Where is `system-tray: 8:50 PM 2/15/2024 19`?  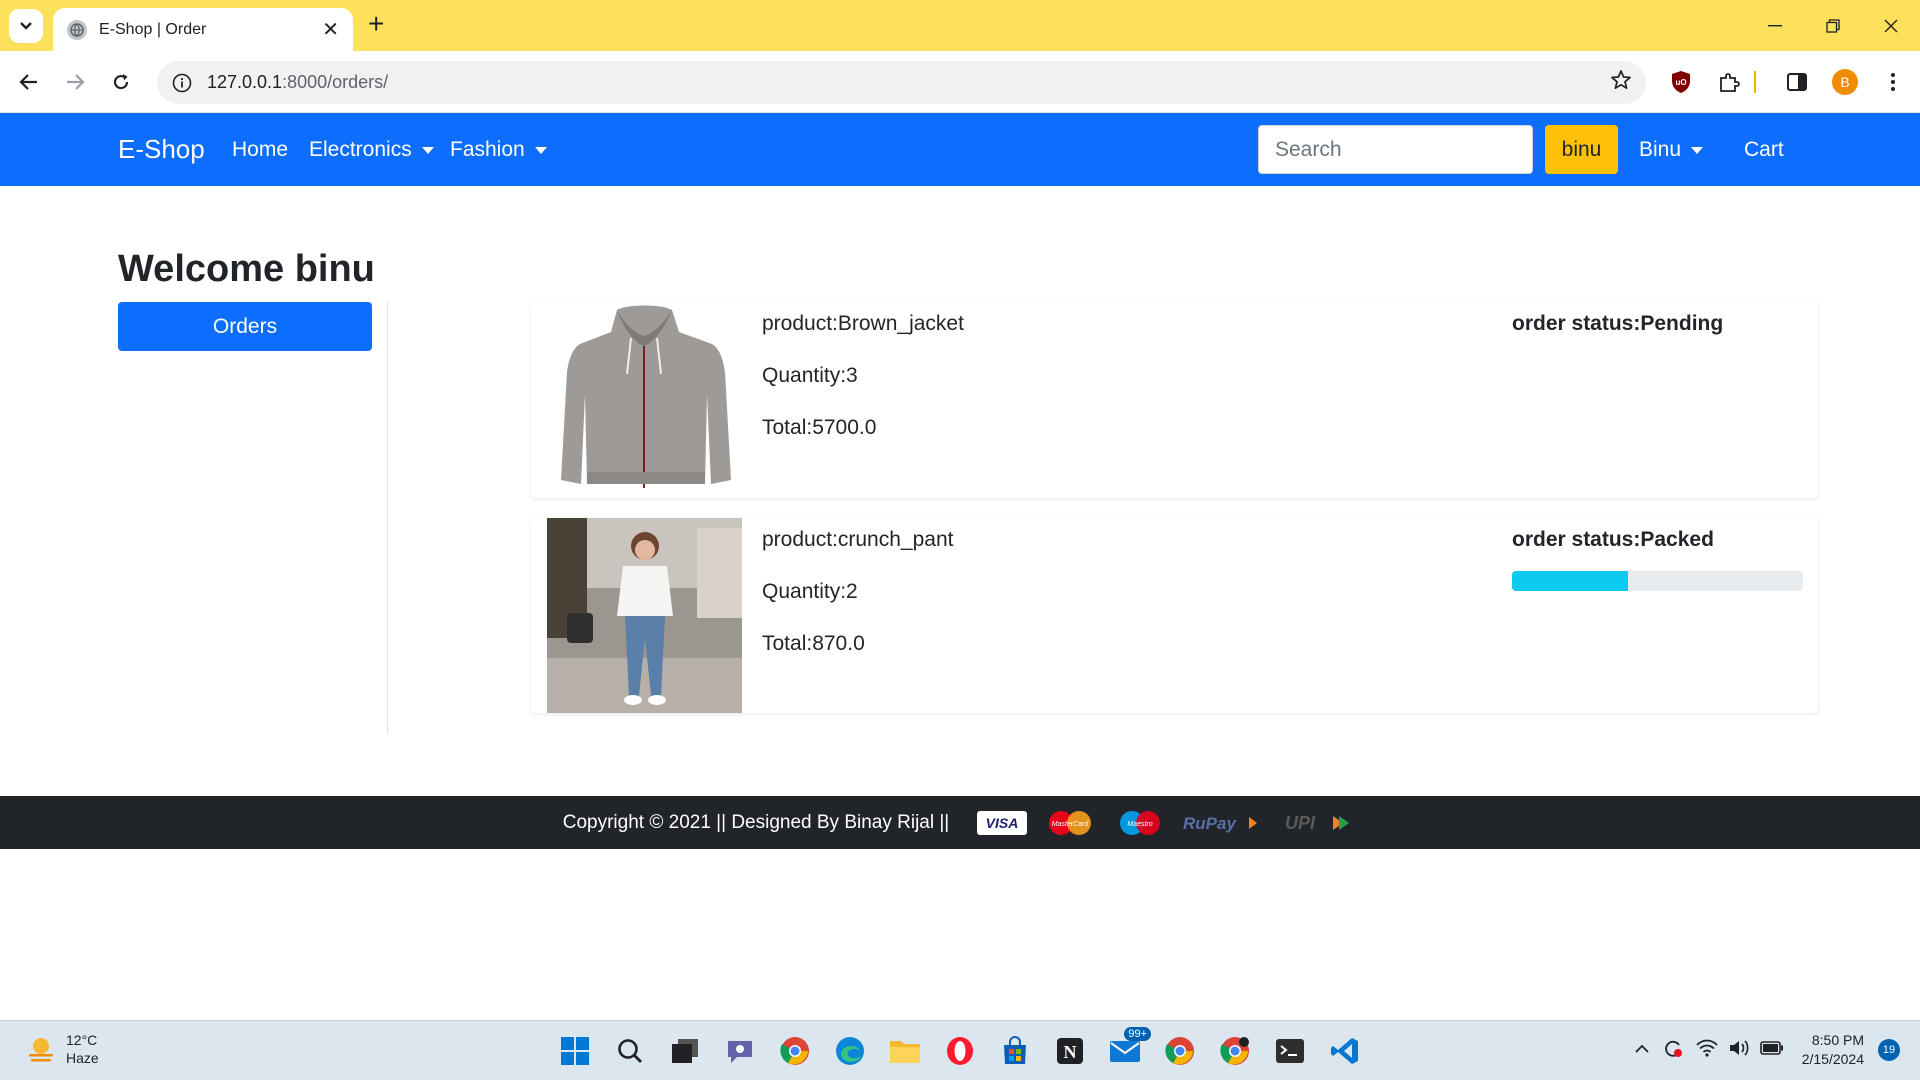
system-tray: 8:50 PM 2/15/2024 19 is located at coordinates (1767, 1050).